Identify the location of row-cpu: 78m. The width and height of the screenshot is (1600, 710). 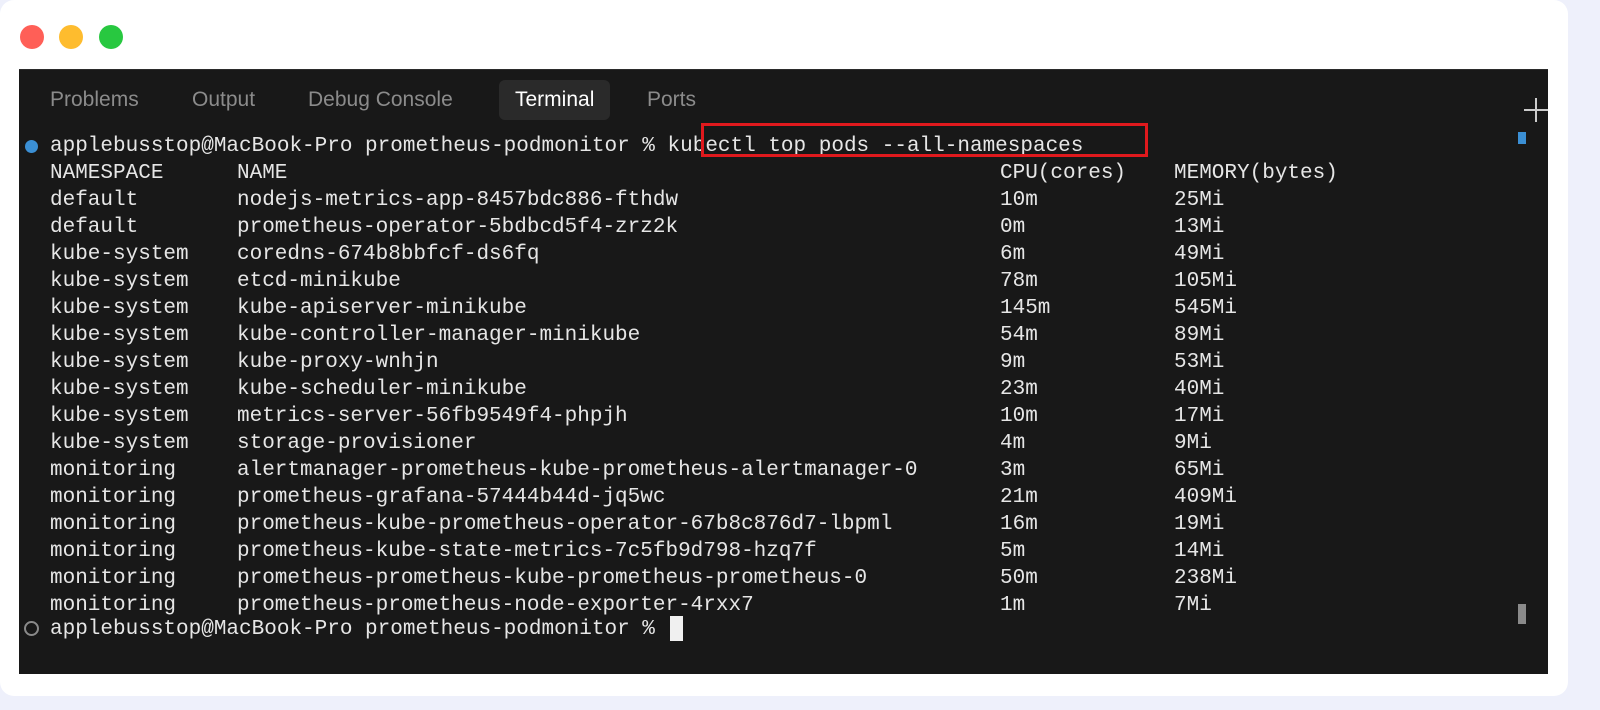
(1019, 281).